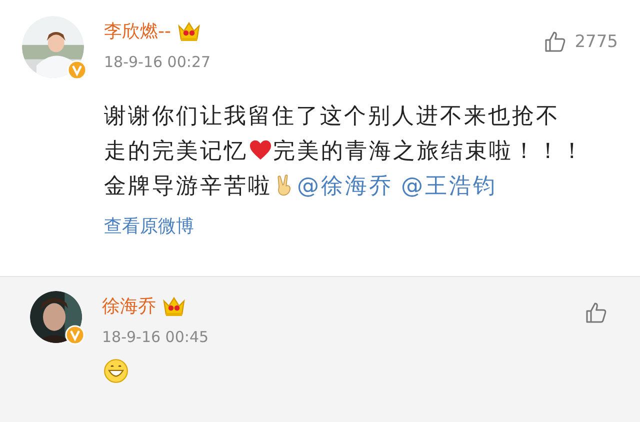 This screenshot has width=640, height=422. What do you see at coordinates (149, 226) in the screenshot?
I see `view-original-link: 查看原微博` at bounding box center [149, 226].